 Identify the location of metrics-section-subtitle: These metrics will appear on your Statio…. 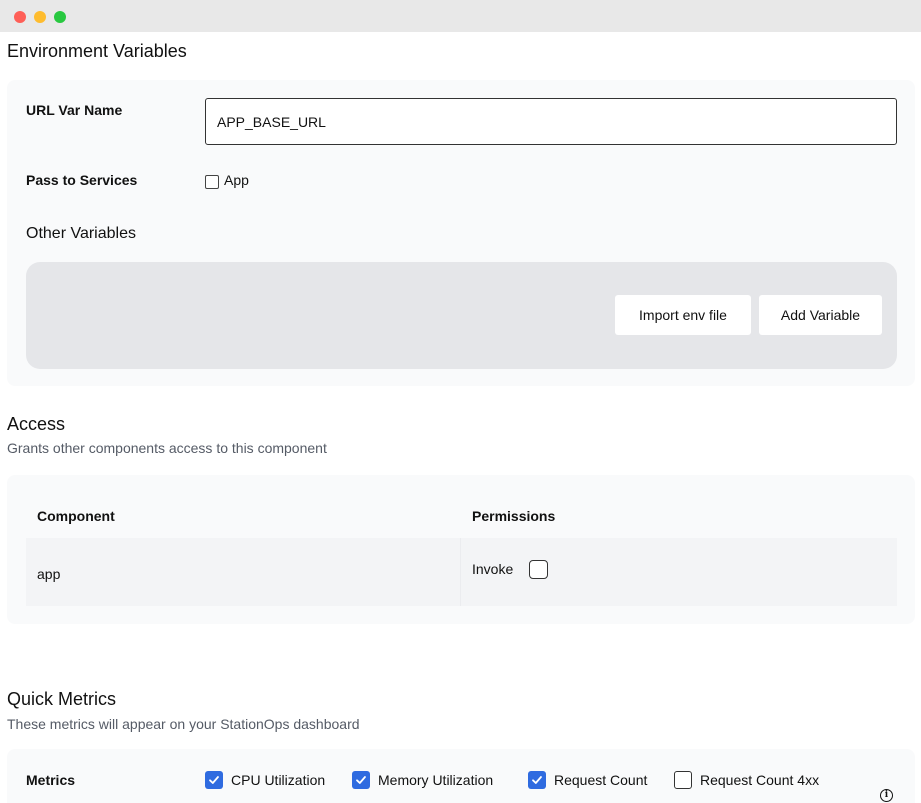
(183, 724).